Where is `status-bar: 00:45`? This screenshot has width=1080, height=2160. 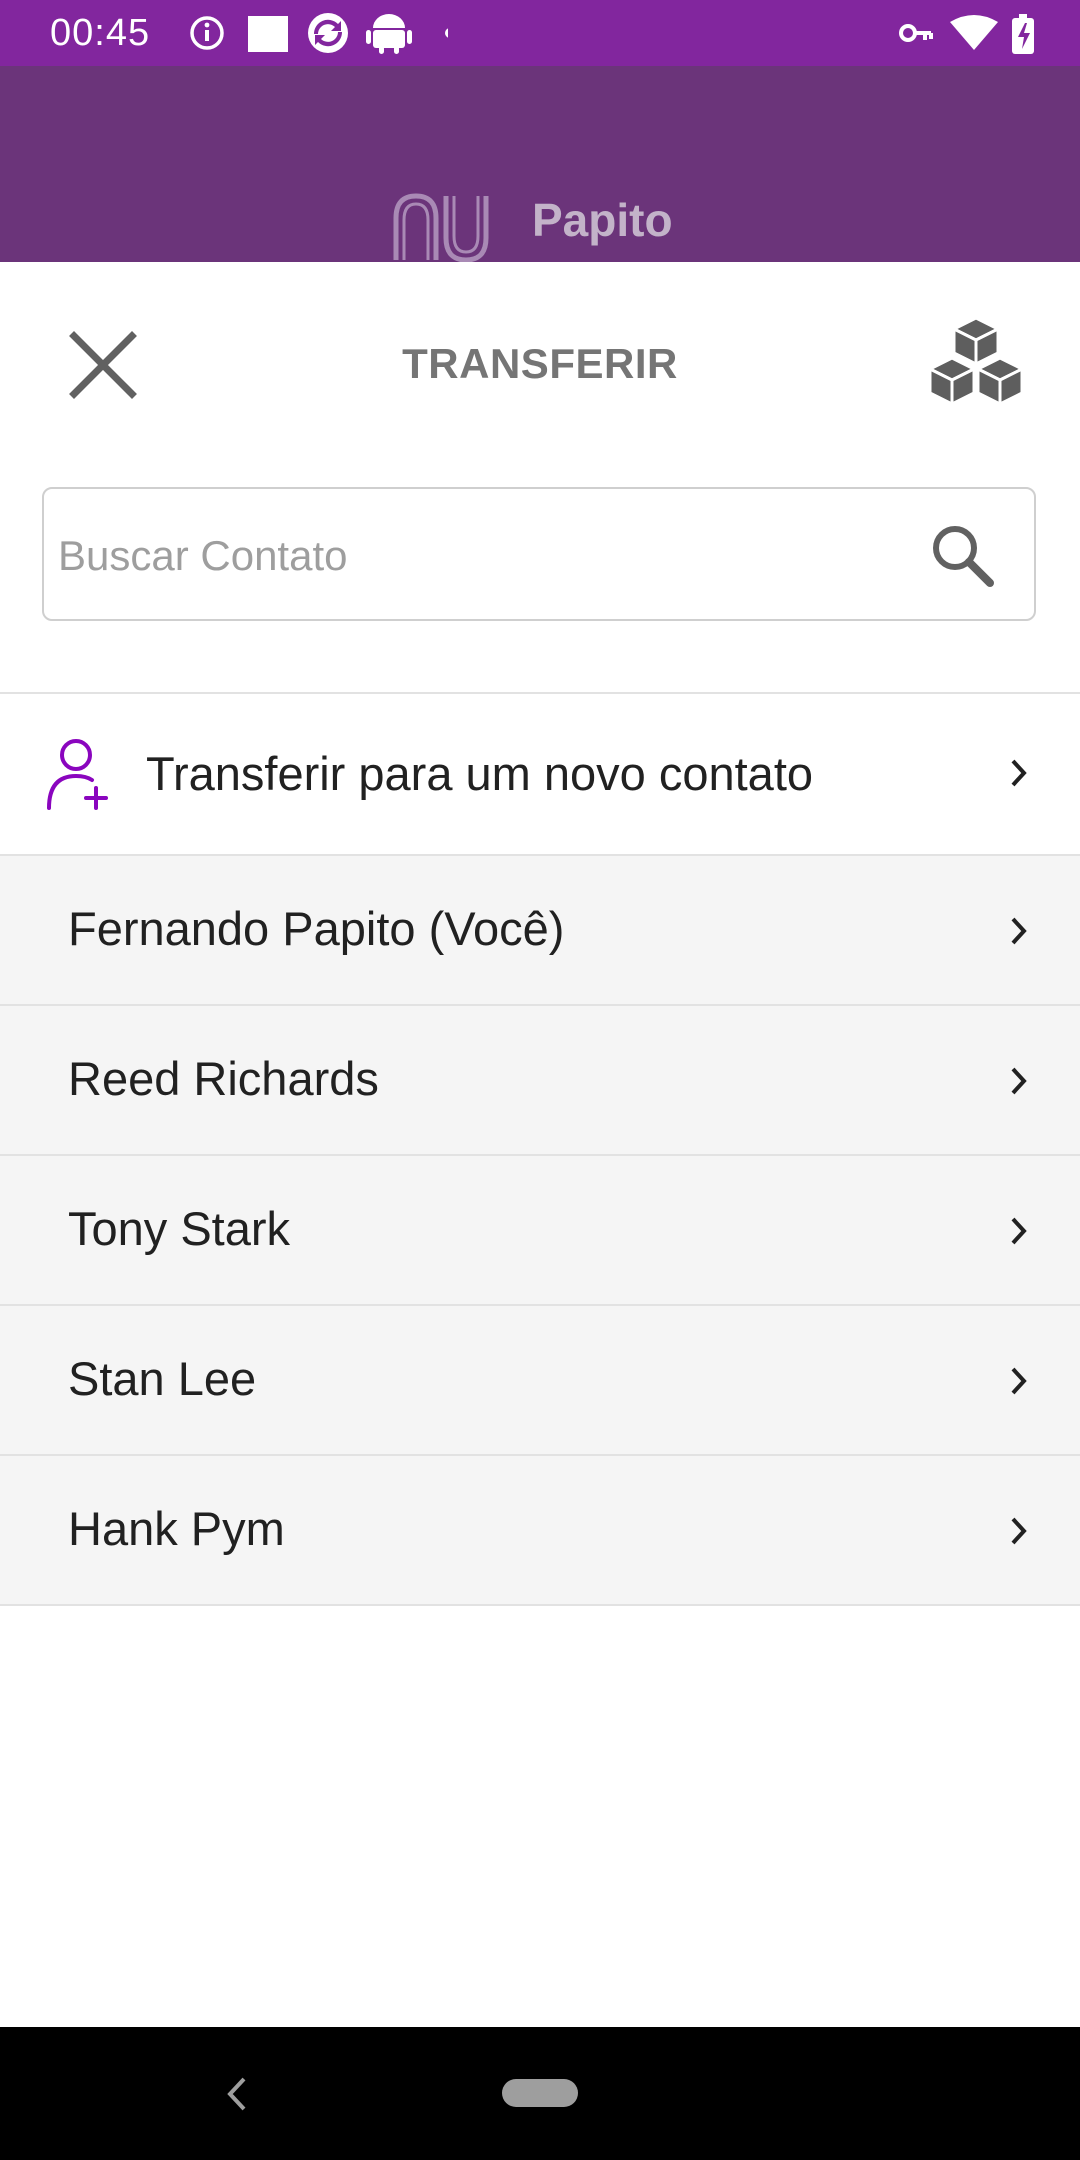 status-bar: 00:45 is located at coordinates (540, 33).